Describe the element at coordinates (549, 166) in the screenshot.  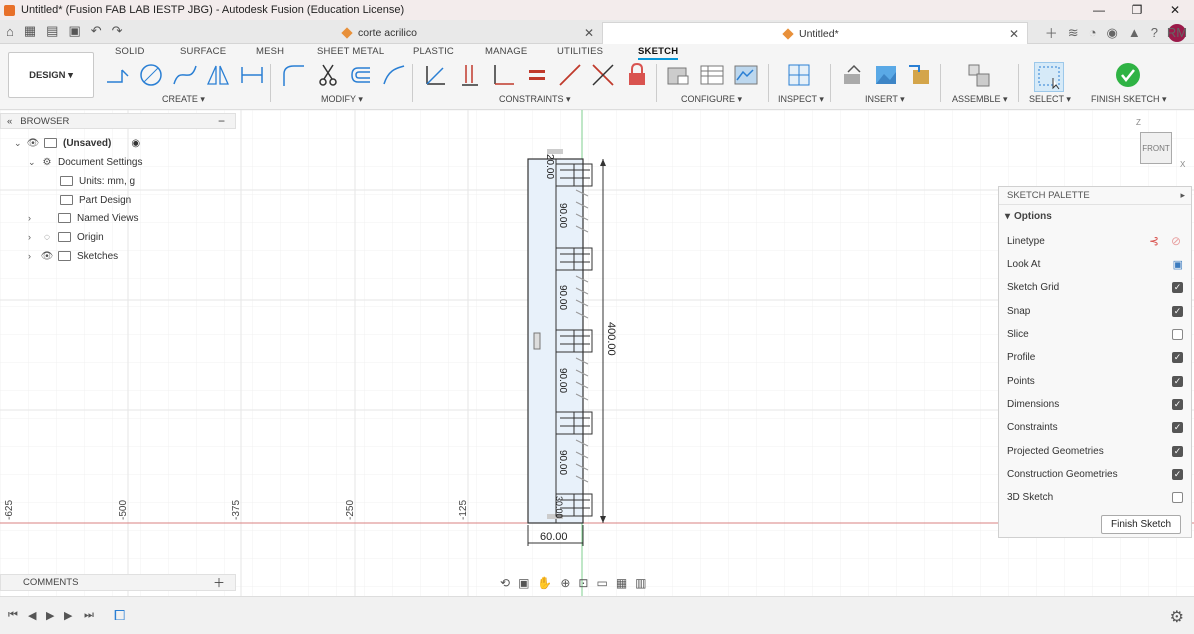
I see `dimension-top: 20.00` at that location.